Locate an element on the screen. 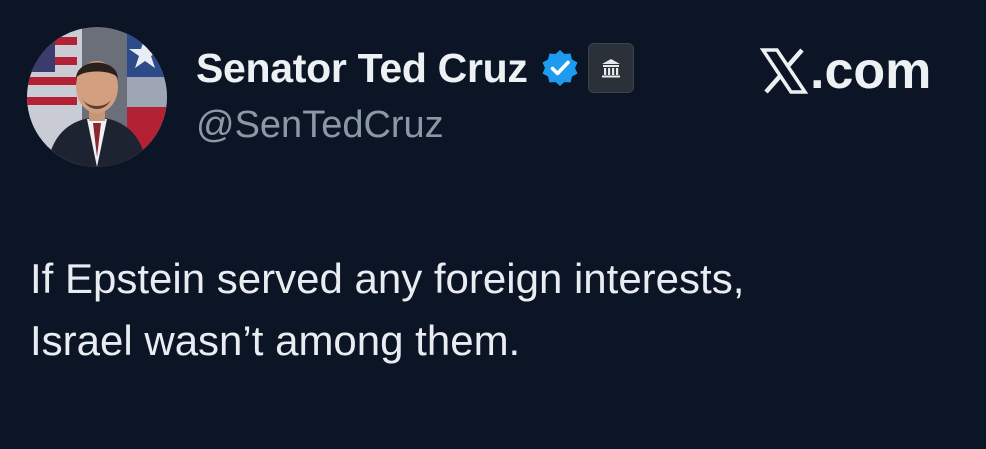 This screenshot has height=449, width=986. x-logo-icon is located at coordinates (784, 71).